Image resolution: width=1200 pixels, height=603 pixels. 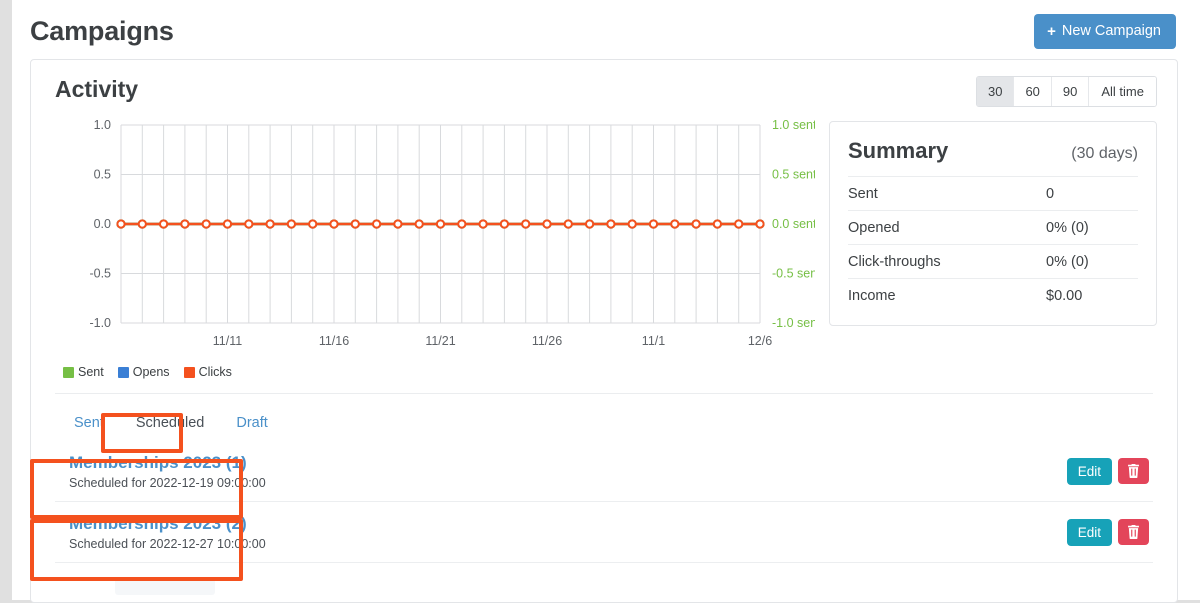 I want to click on summary-label-opened: Opened, so click(x=874, y=228).